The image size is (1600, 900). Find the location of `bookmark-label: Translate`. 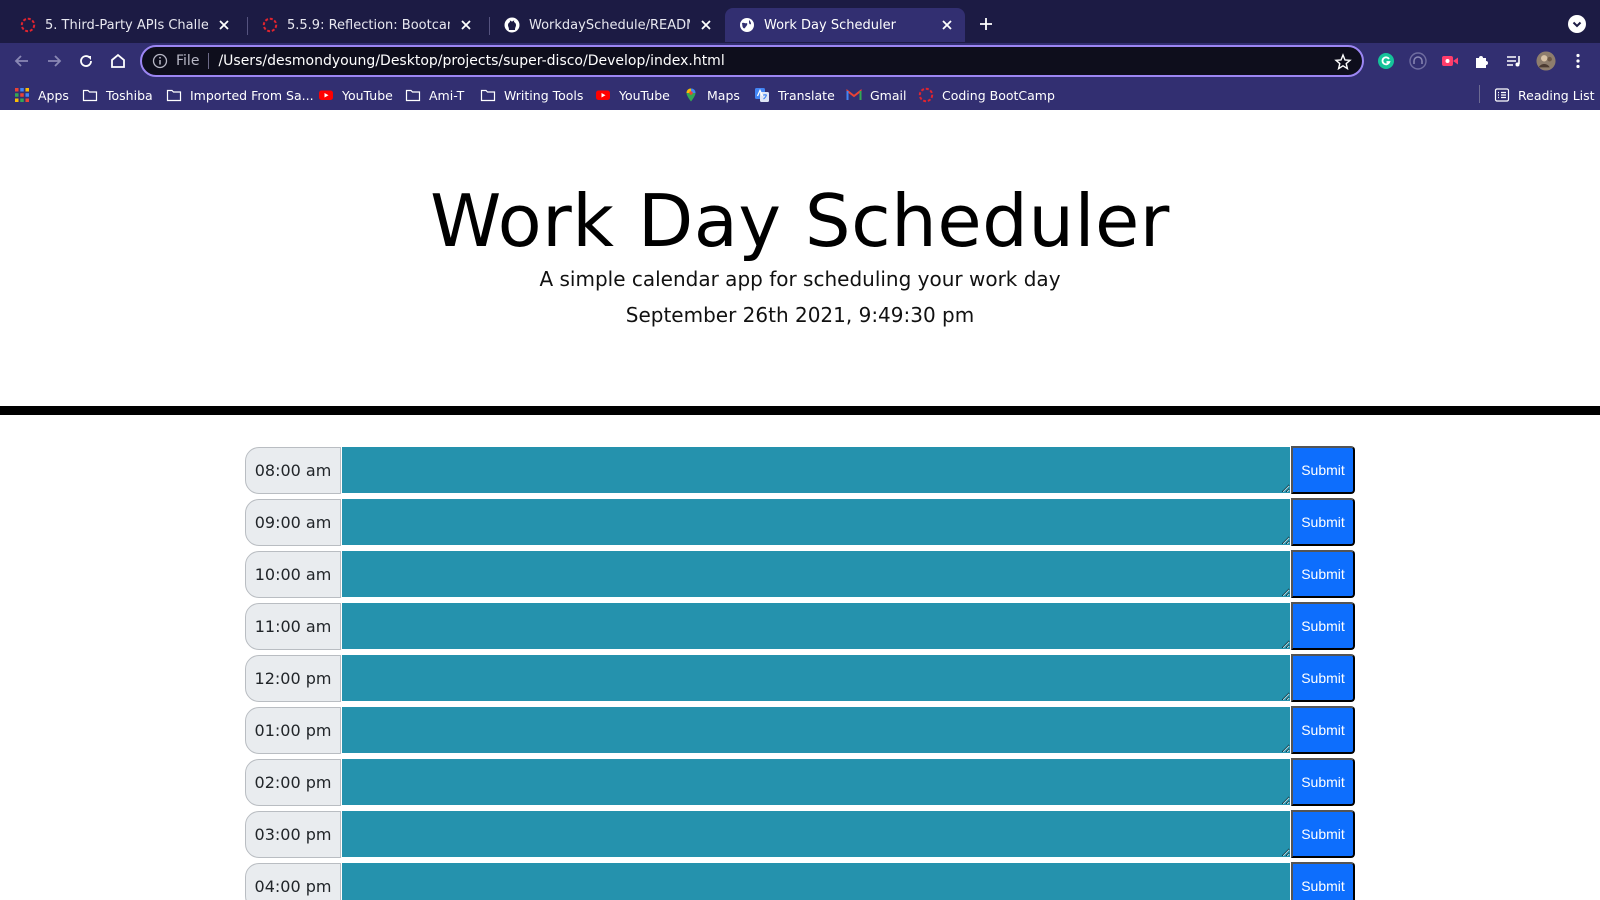

bookmark-label: Translate is located at coordinates (806, 95).